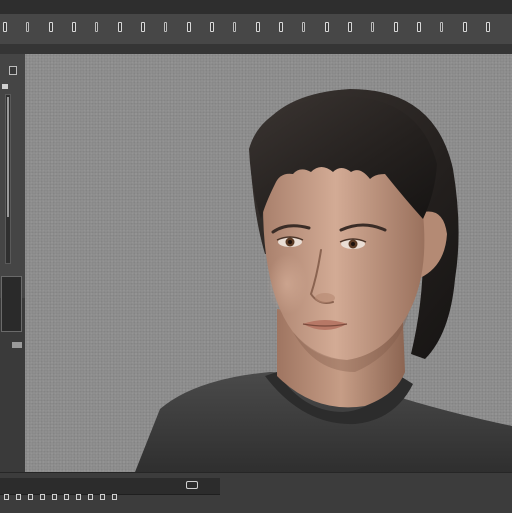  I want to click on left-tool-panel, so click(13, 201).